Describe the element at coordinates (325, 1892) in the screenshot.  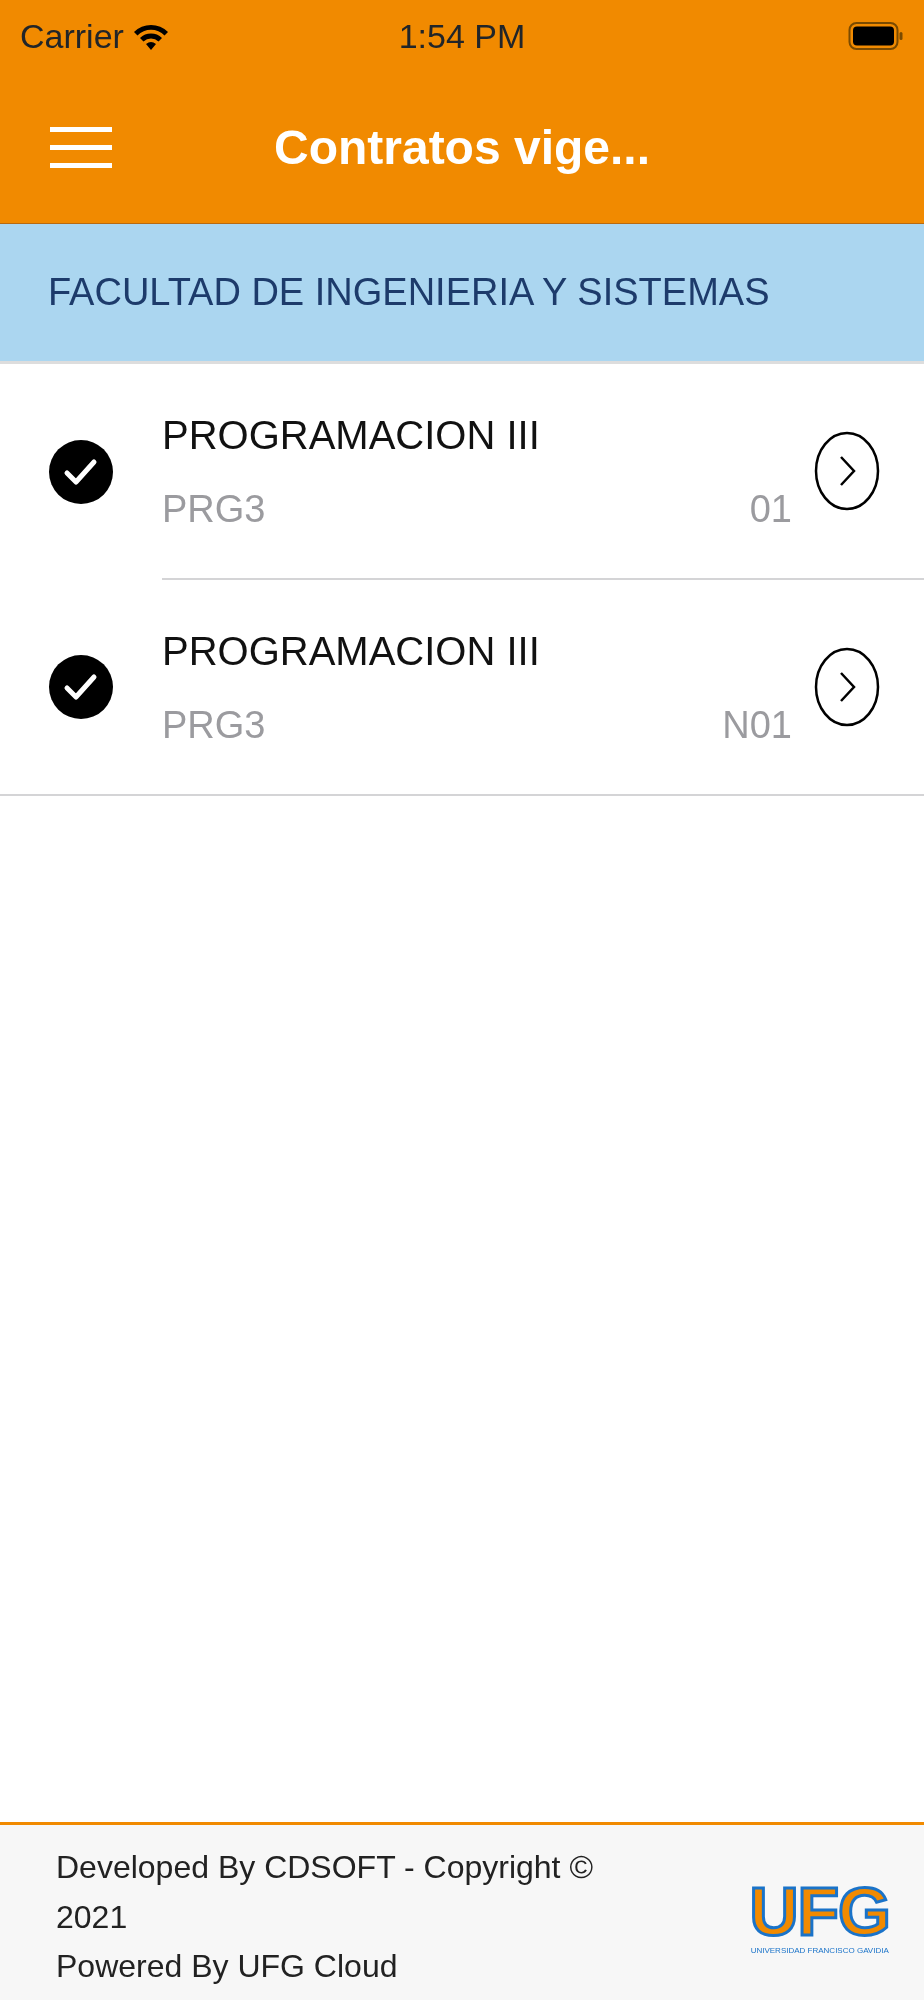
I see `footer-text: Developed By CDSOFT - Copyright © 2021` at that location.